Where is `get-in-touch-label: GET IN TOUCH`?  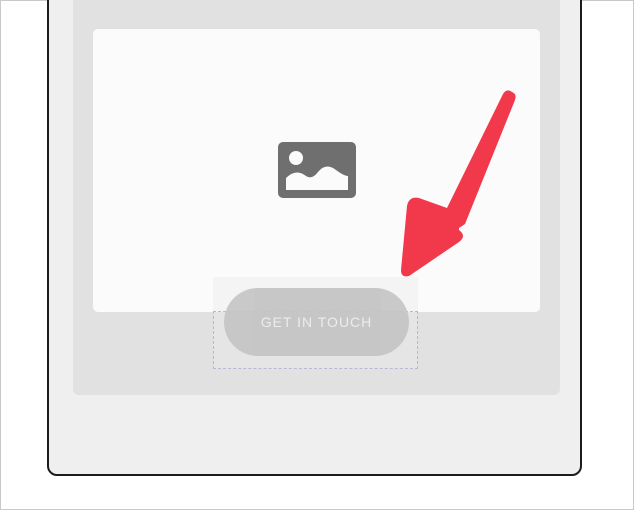
get-in-touch-label: GET IN TOUCH is located at coordinates (316, 322).